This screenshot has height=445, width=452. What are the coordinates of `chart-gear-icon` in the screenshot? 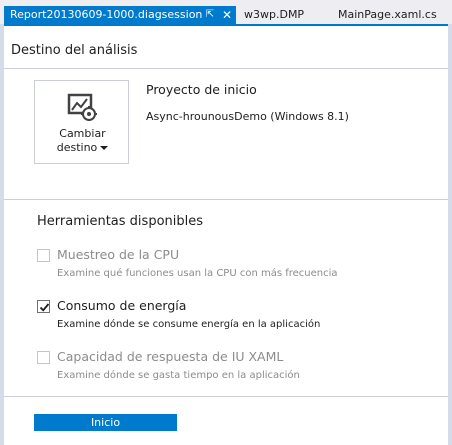 It's located at (82, 107).